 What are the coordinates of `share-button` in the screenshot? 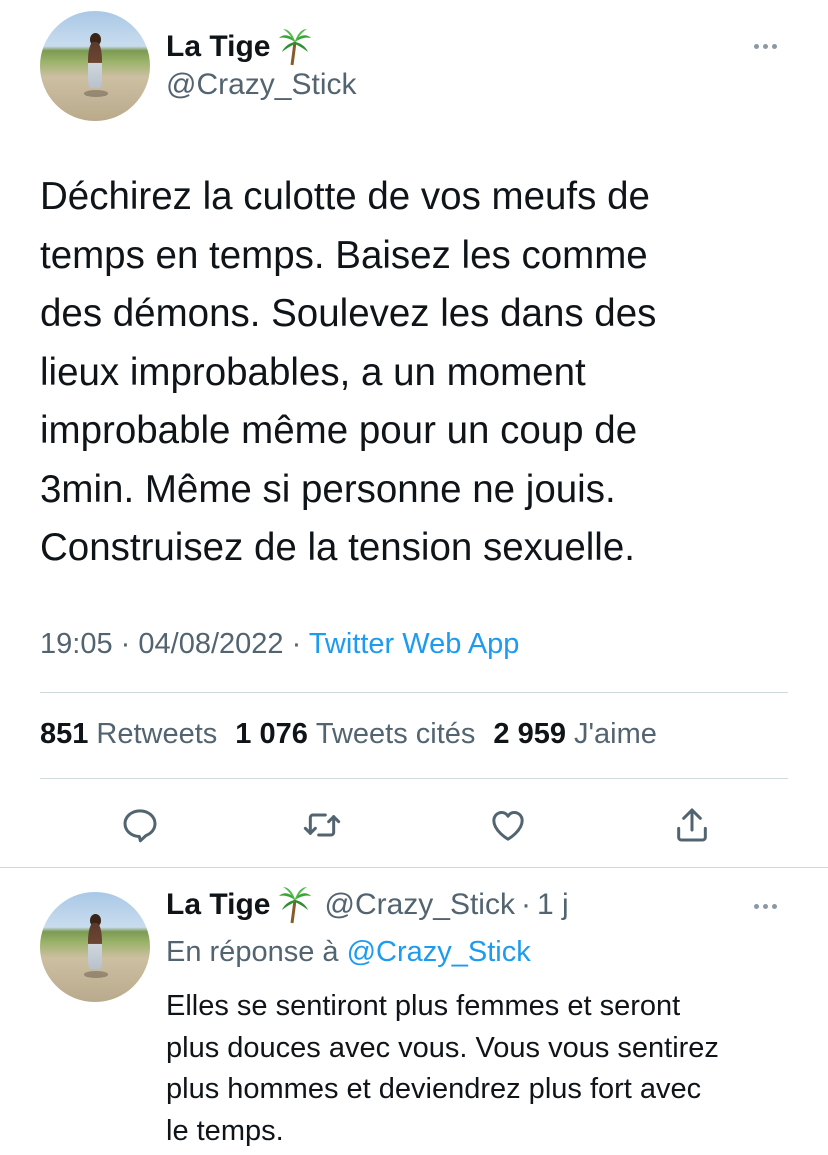 It's located at (692, 825).